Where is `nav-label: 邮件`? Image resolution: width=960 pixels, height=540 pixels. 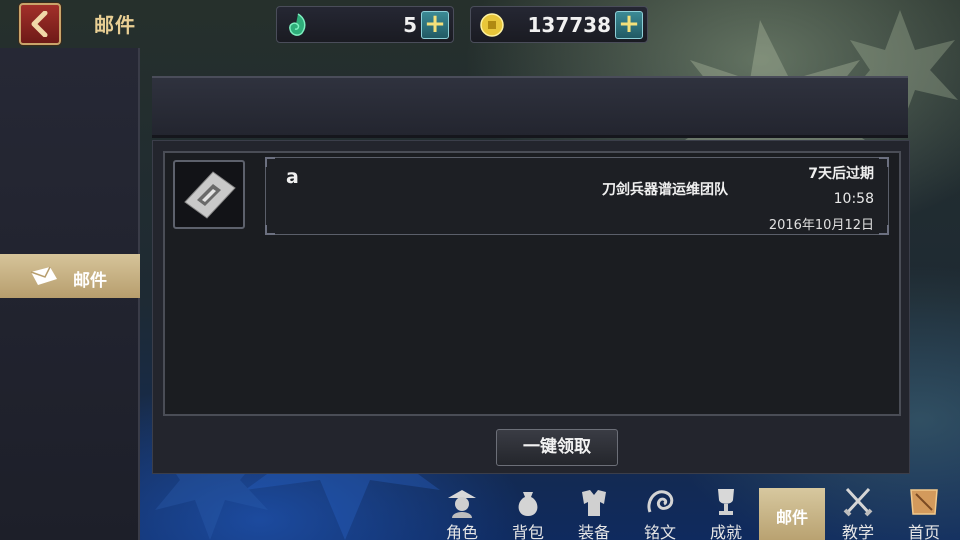
nav-label: 邮件 is located at coordinates (791, 517).